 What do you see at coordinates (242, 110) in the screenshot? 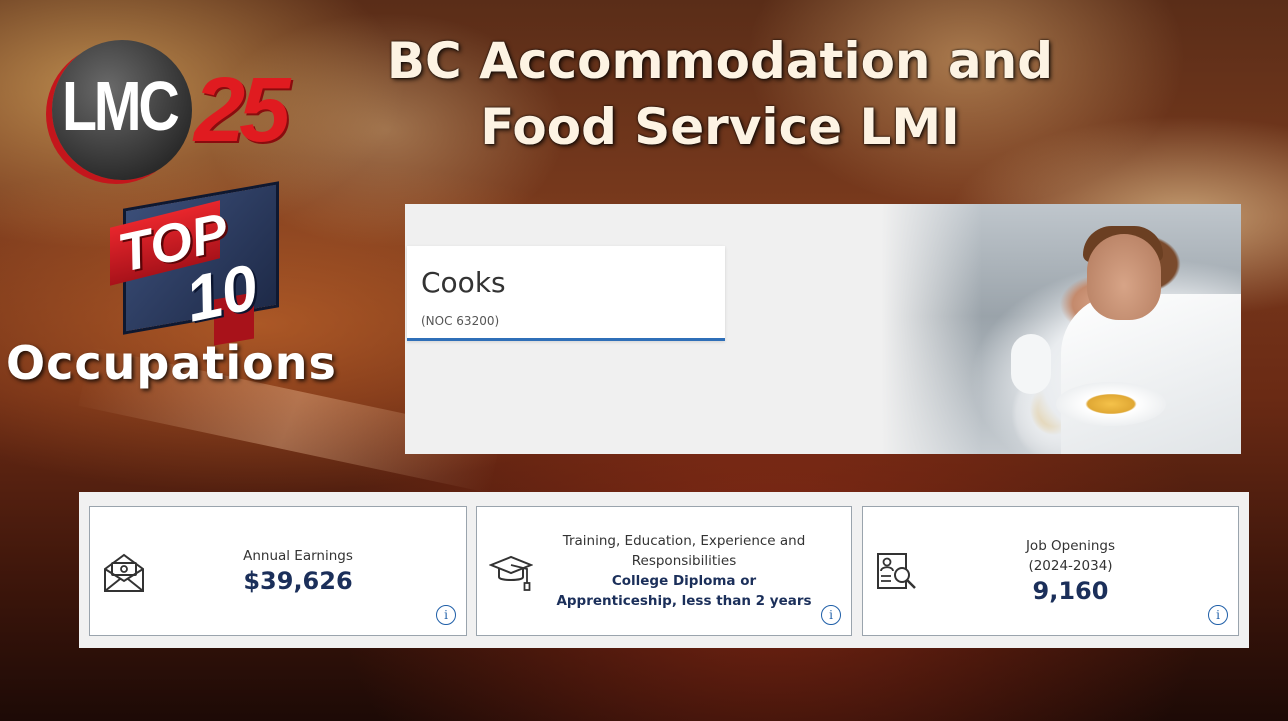
I see `logo-number: 25` at bounding box center [242, 110].